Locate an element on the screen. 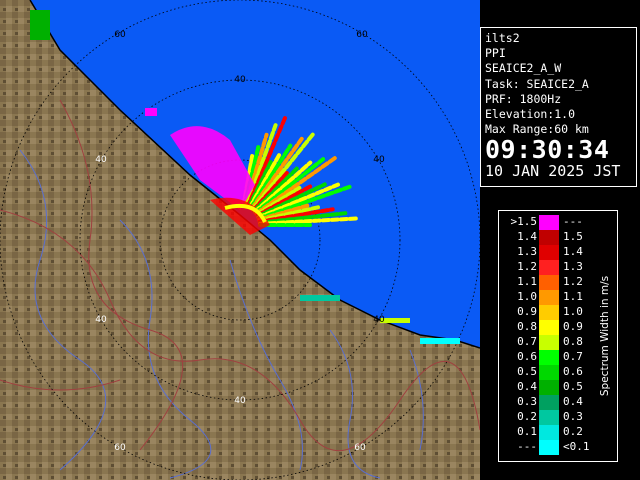 The image size is (640, 480). scan-name: SEAICE2_A_W is located at coordinates (523, 68).